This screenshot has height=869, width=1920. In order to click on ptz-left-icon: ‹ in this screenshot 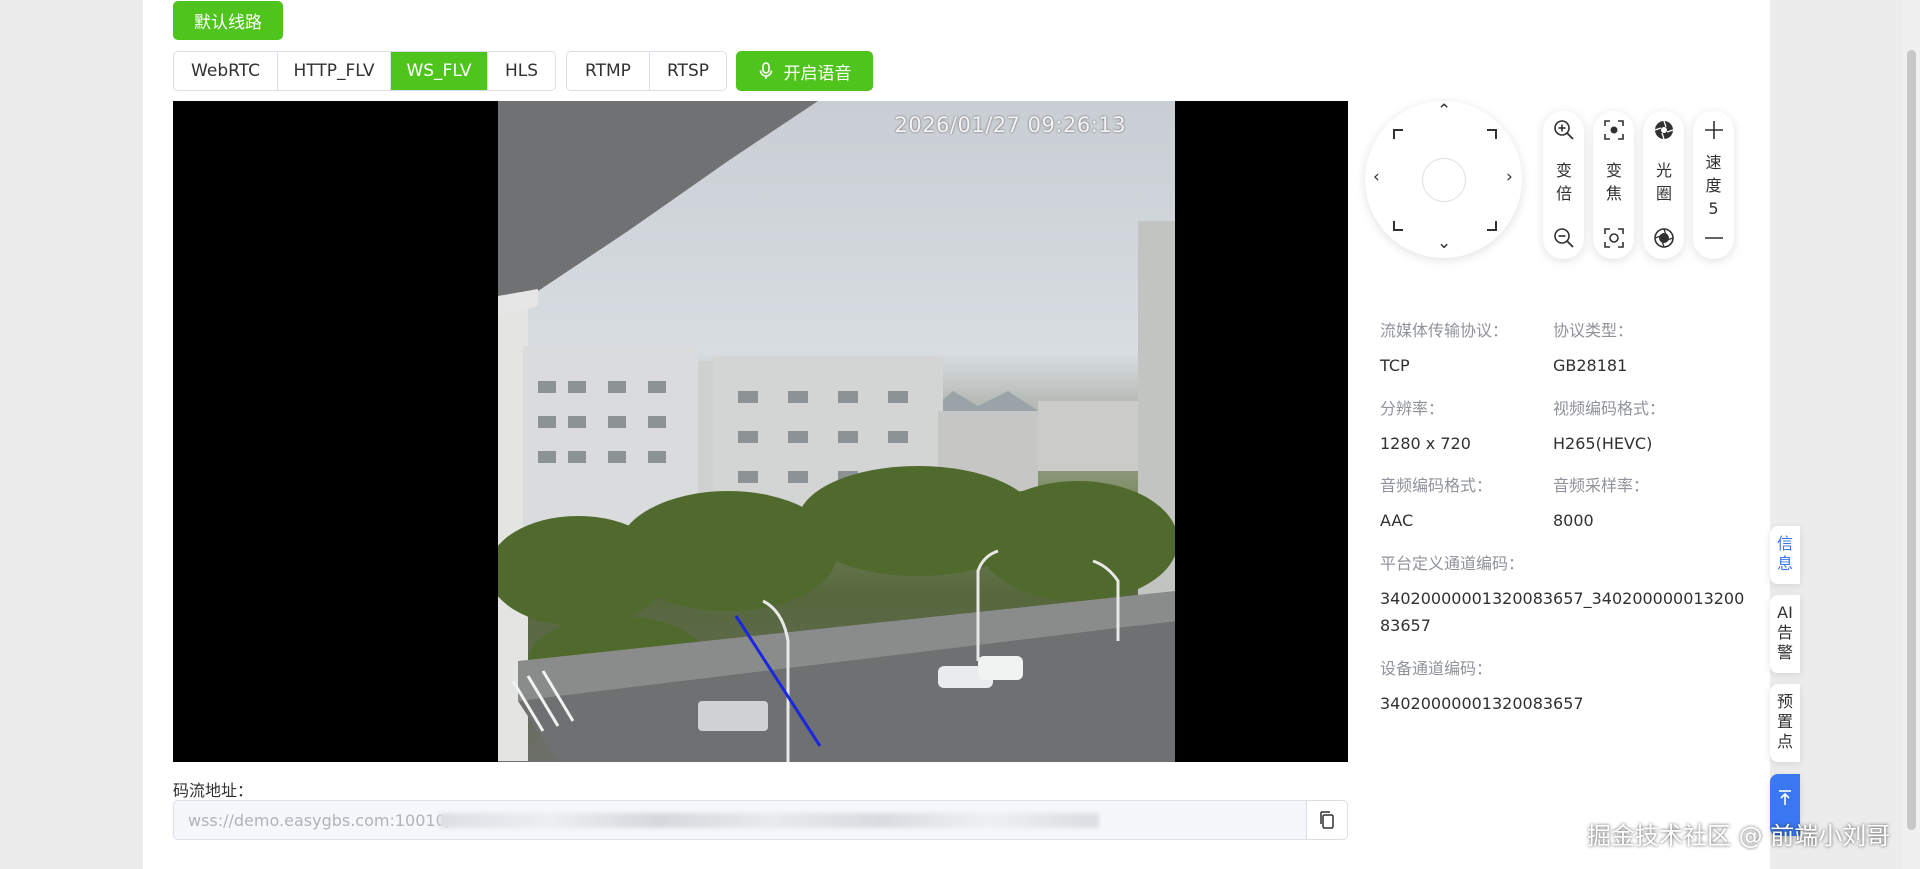, I will do `click(1376, 177)`.